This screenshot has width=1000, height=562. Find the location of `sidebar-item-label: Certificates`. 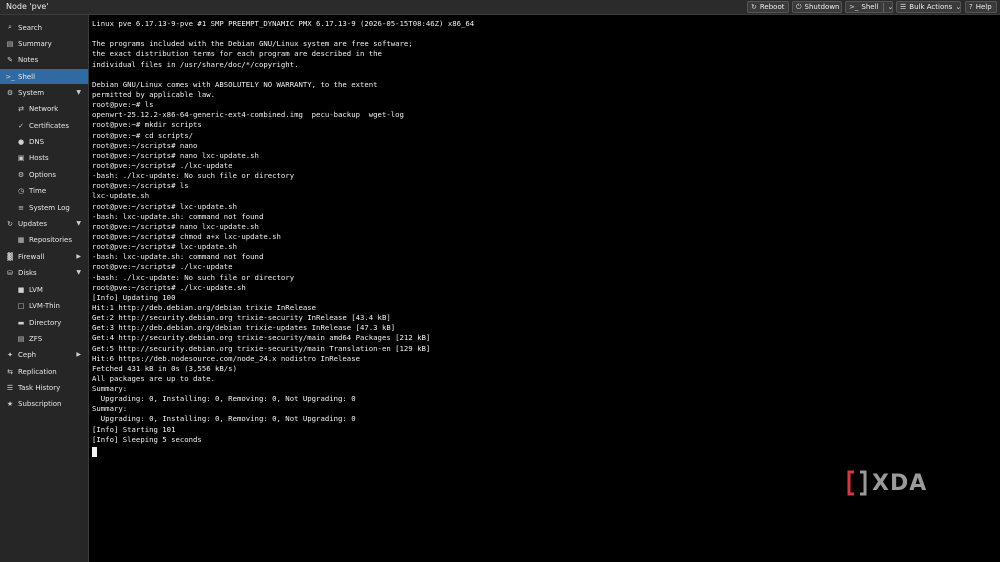

sidebar-item-label: Certificates is located at coordinates (49, 125).